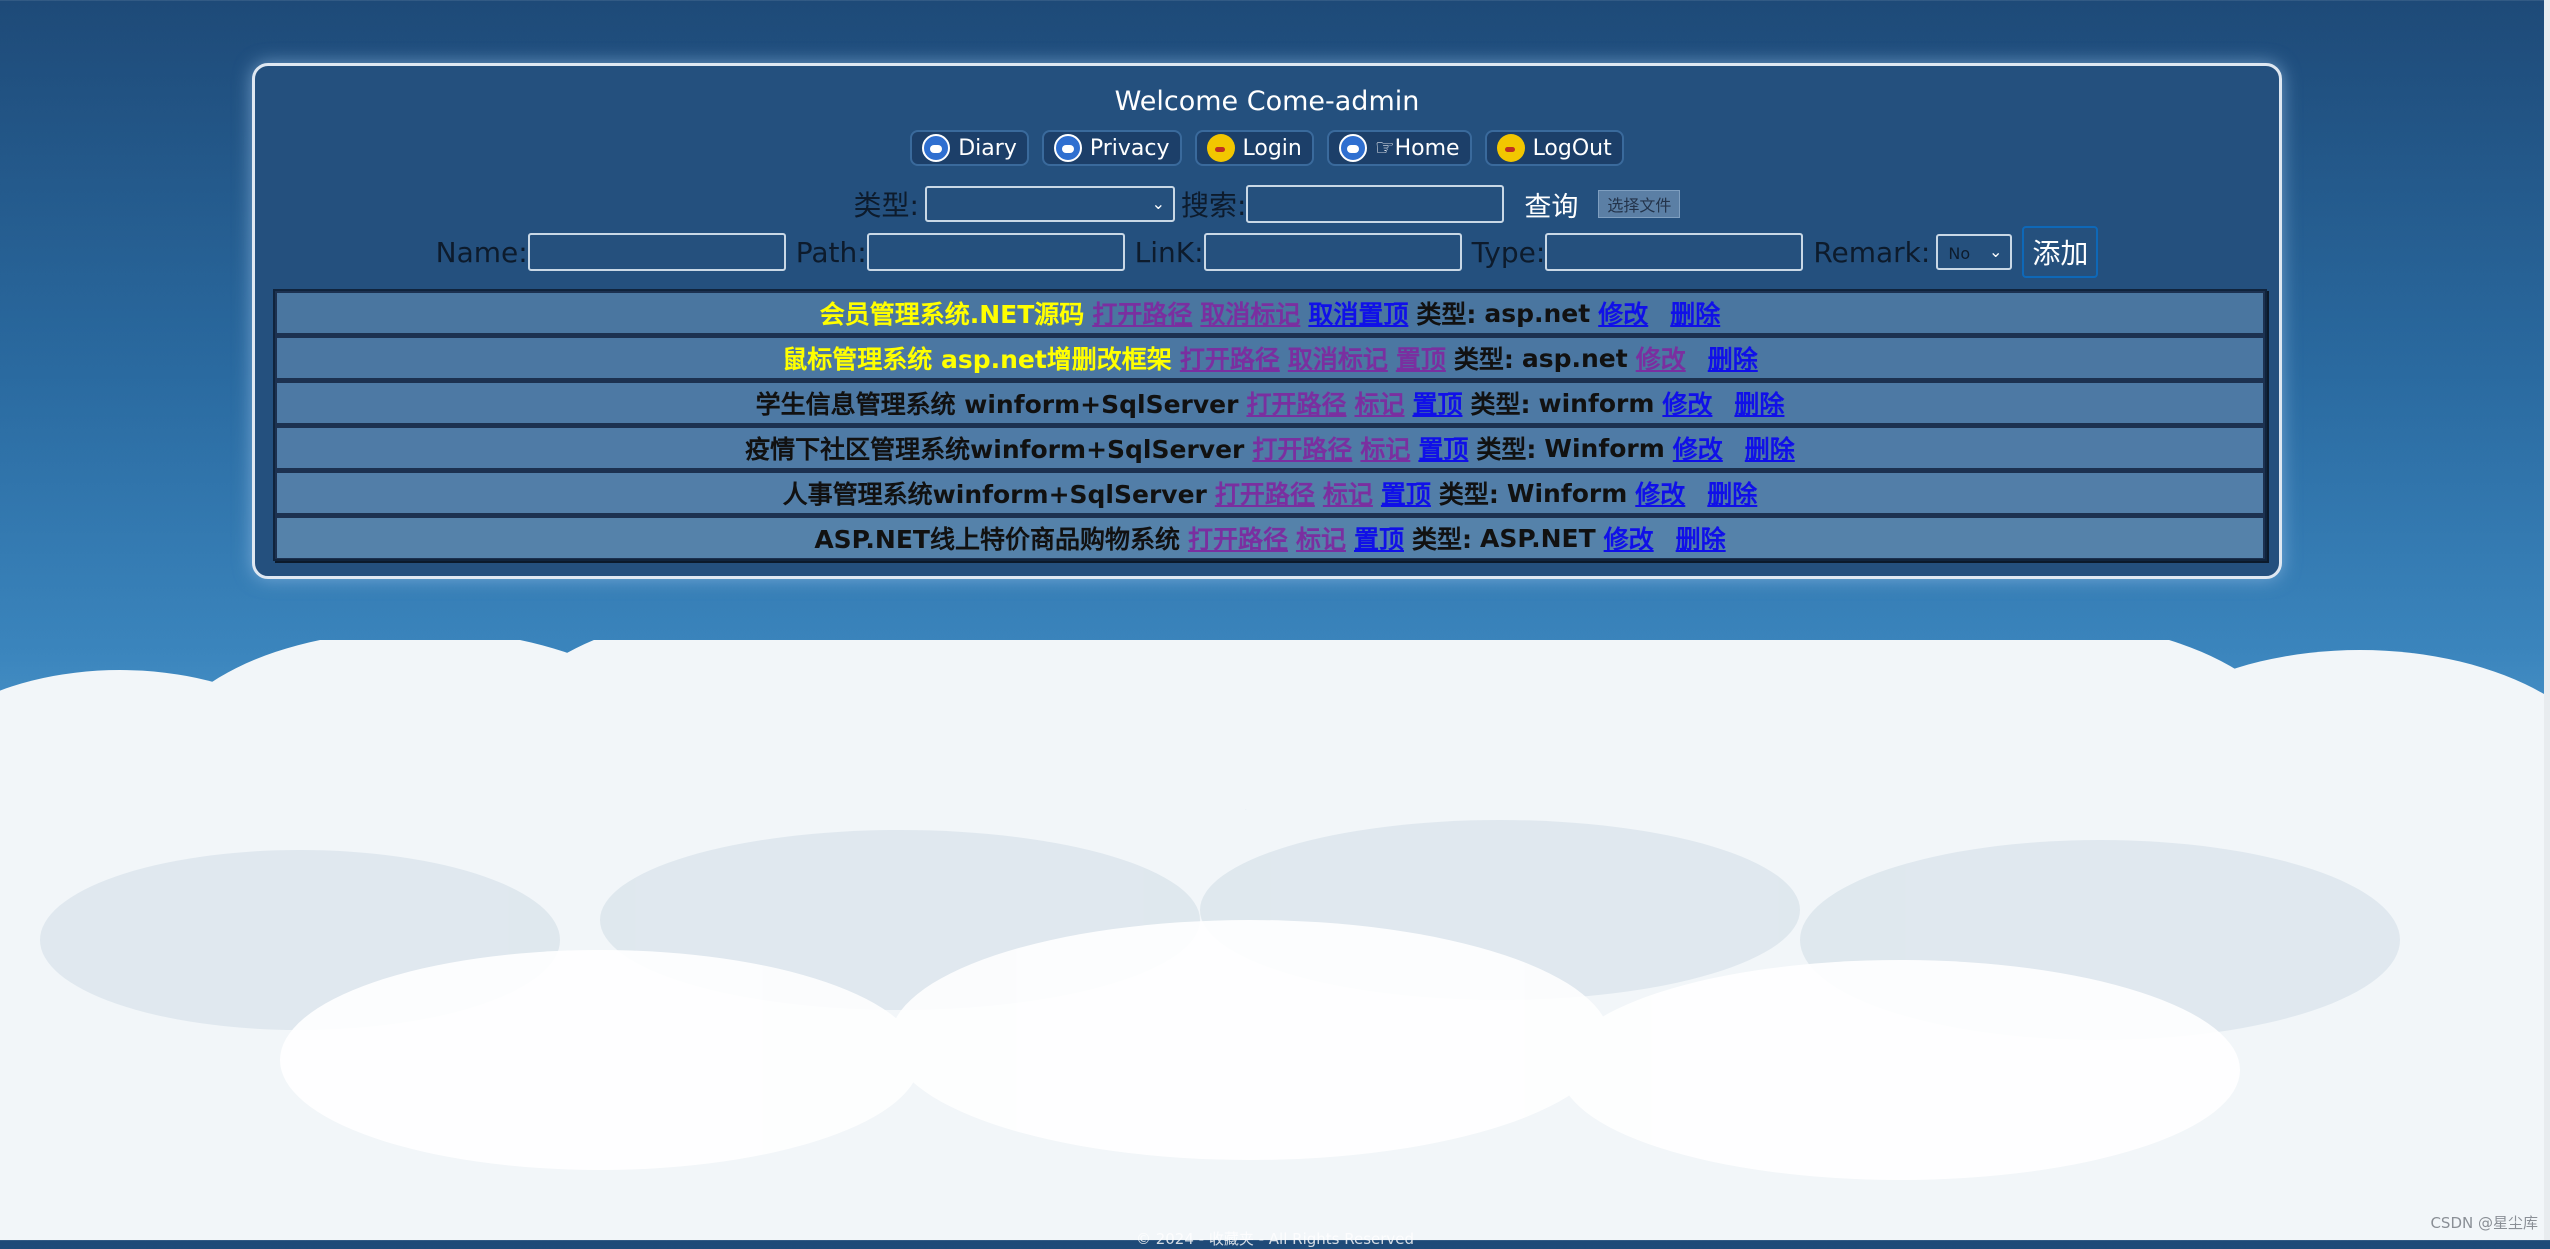 The width and height of the screenshot is (2550, 1249). I want to click on footer-copyright: © 2024 - 收藏夹 - All Rights Reserved, so click(1275, 1239).